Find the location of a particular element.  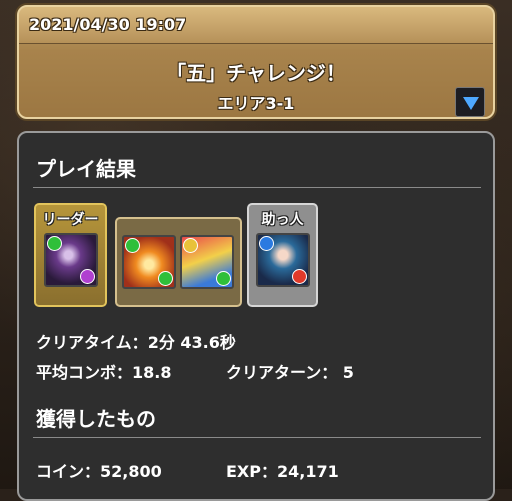

triangle-down-icon is located at coordinates (471, 103).